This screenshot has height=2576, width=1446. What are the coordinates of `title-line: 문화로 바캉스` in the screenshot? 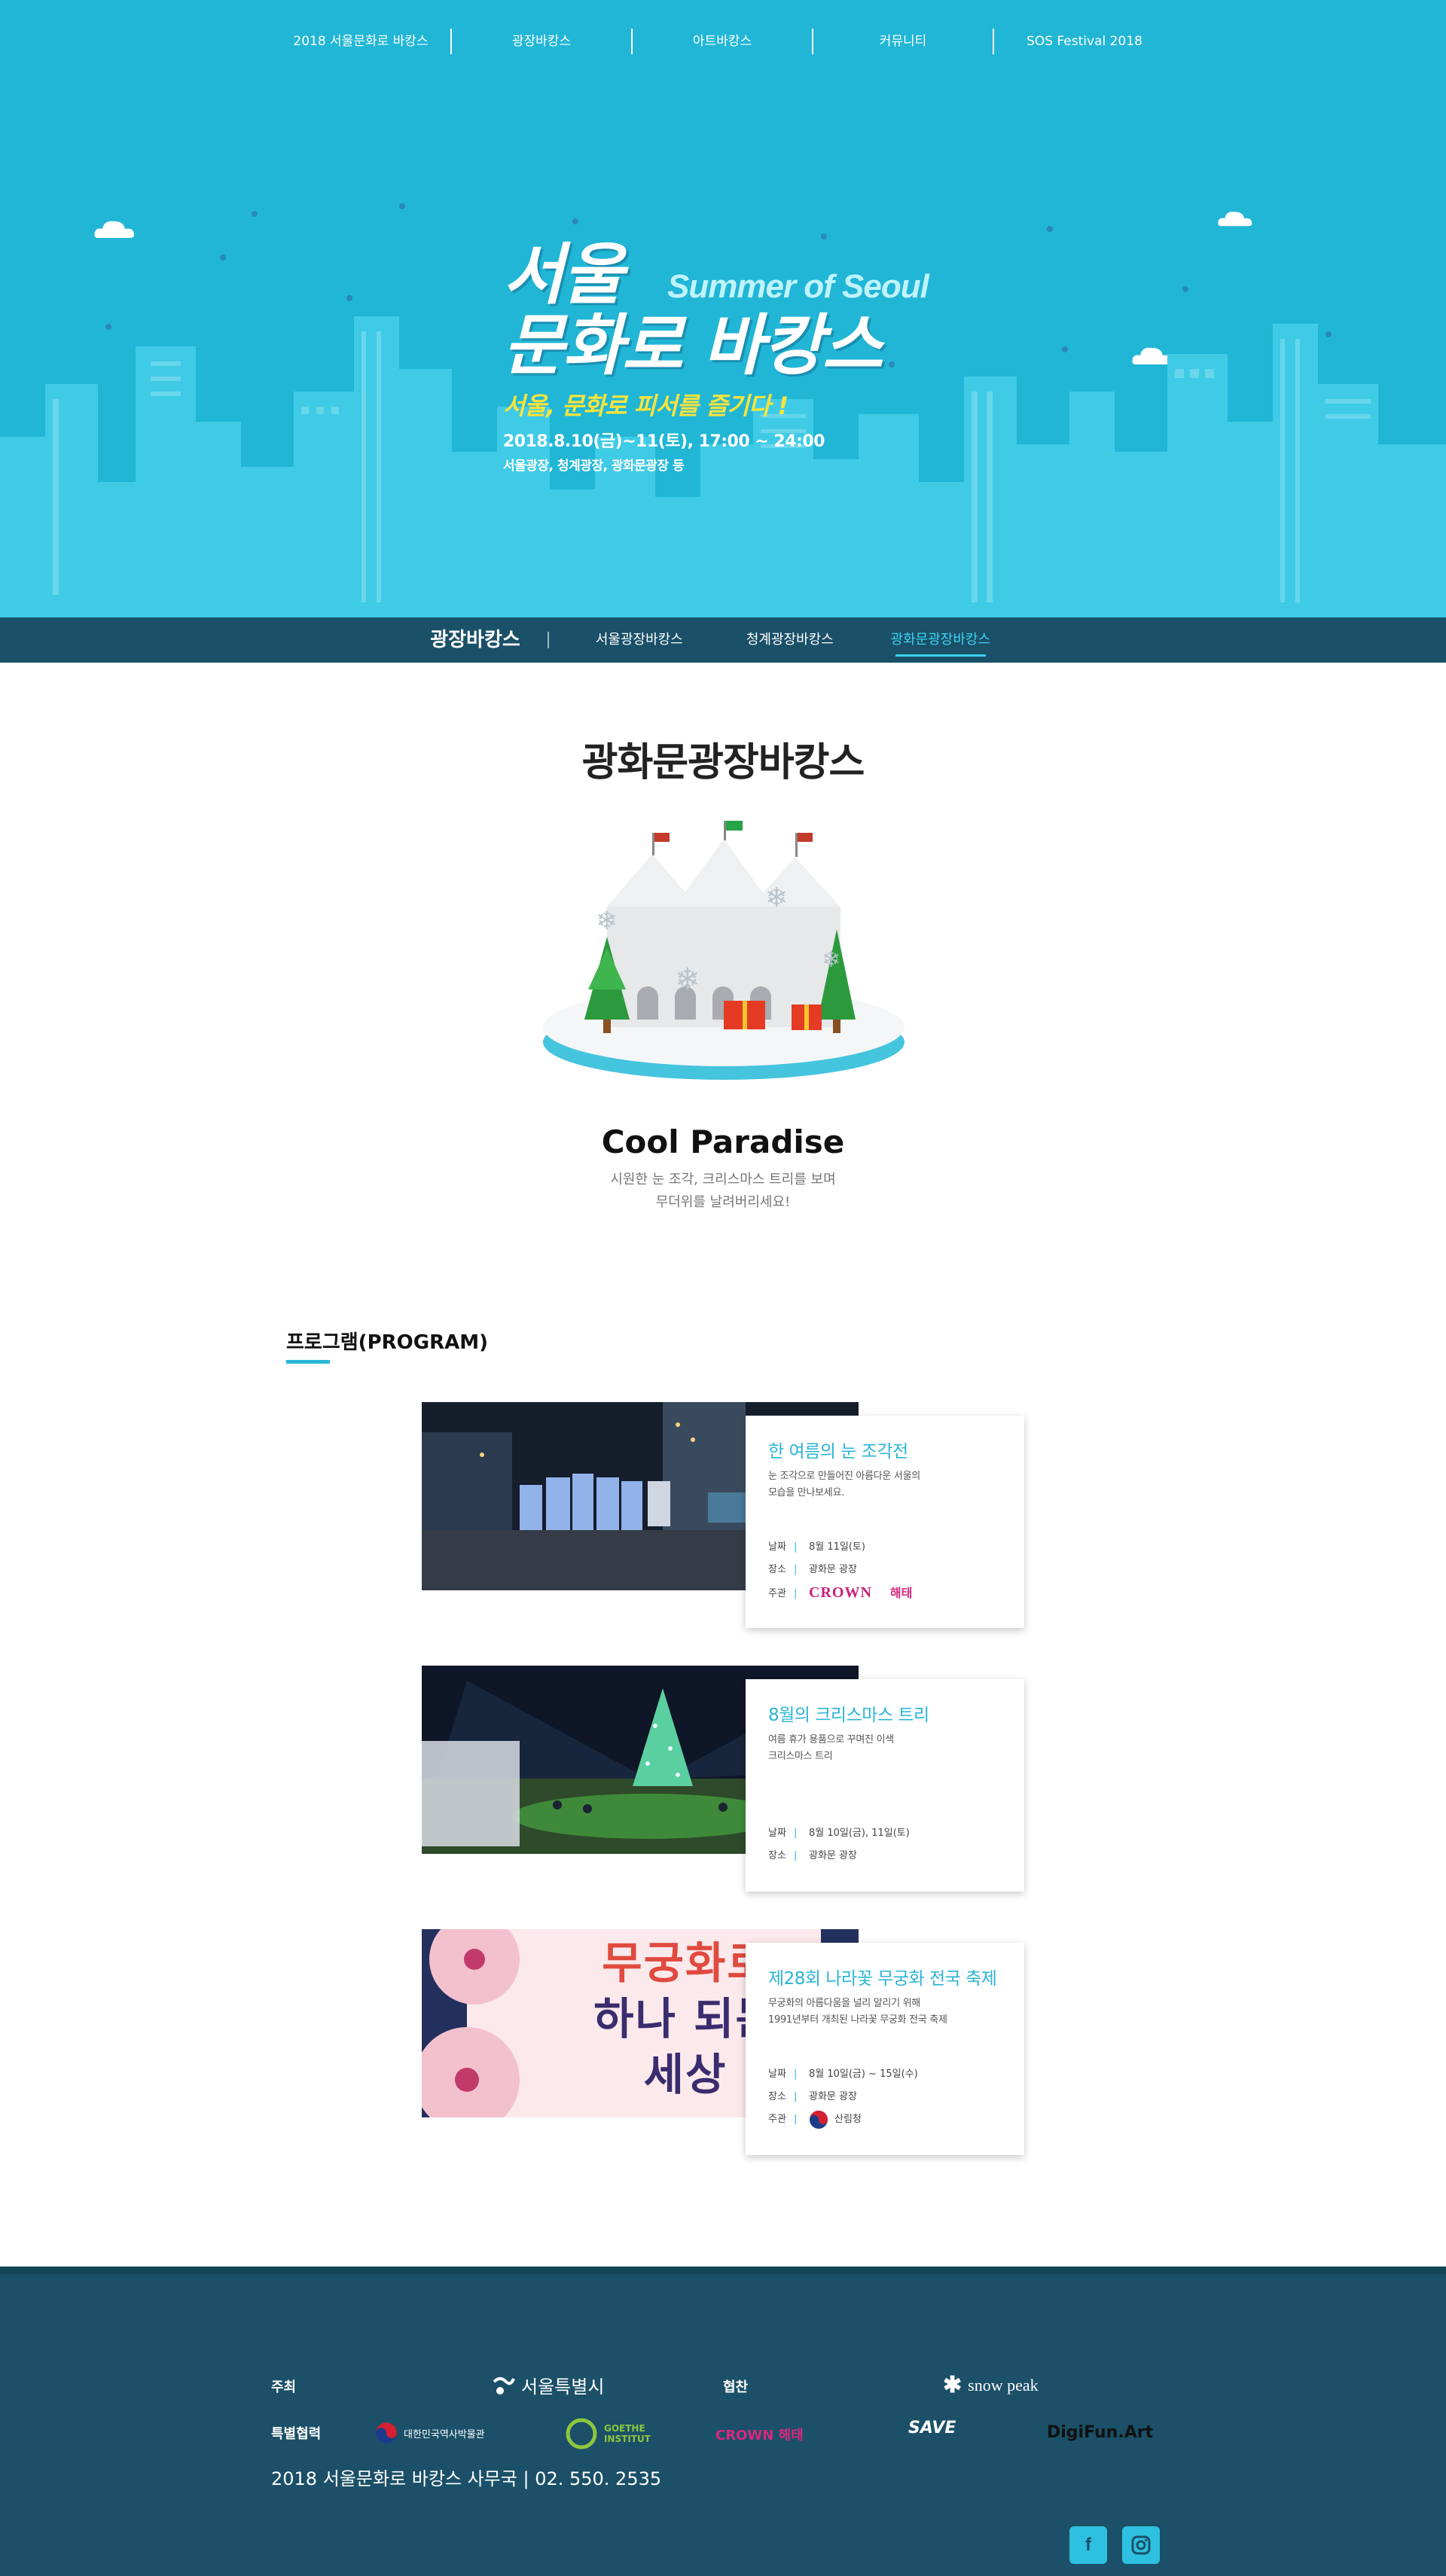 It's located at (693, 345).